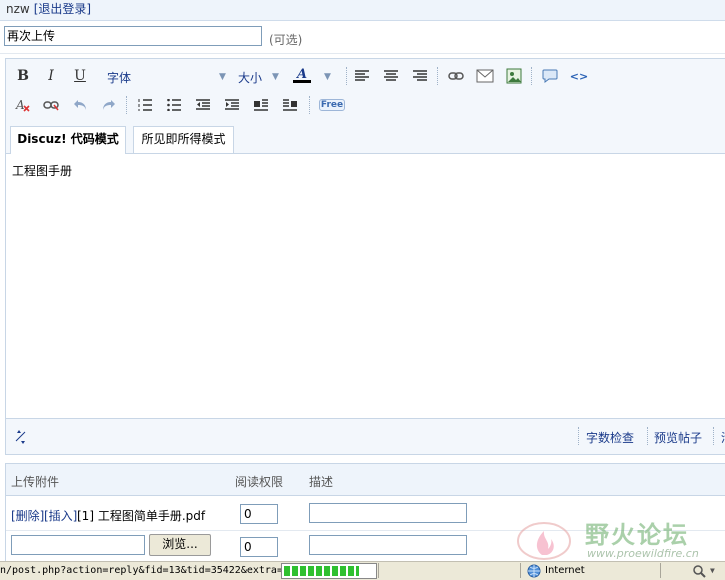  Describe the element at coordinates (27, 515) in the screenshot. I see `delete-attachment-link: [删除]` at that location.